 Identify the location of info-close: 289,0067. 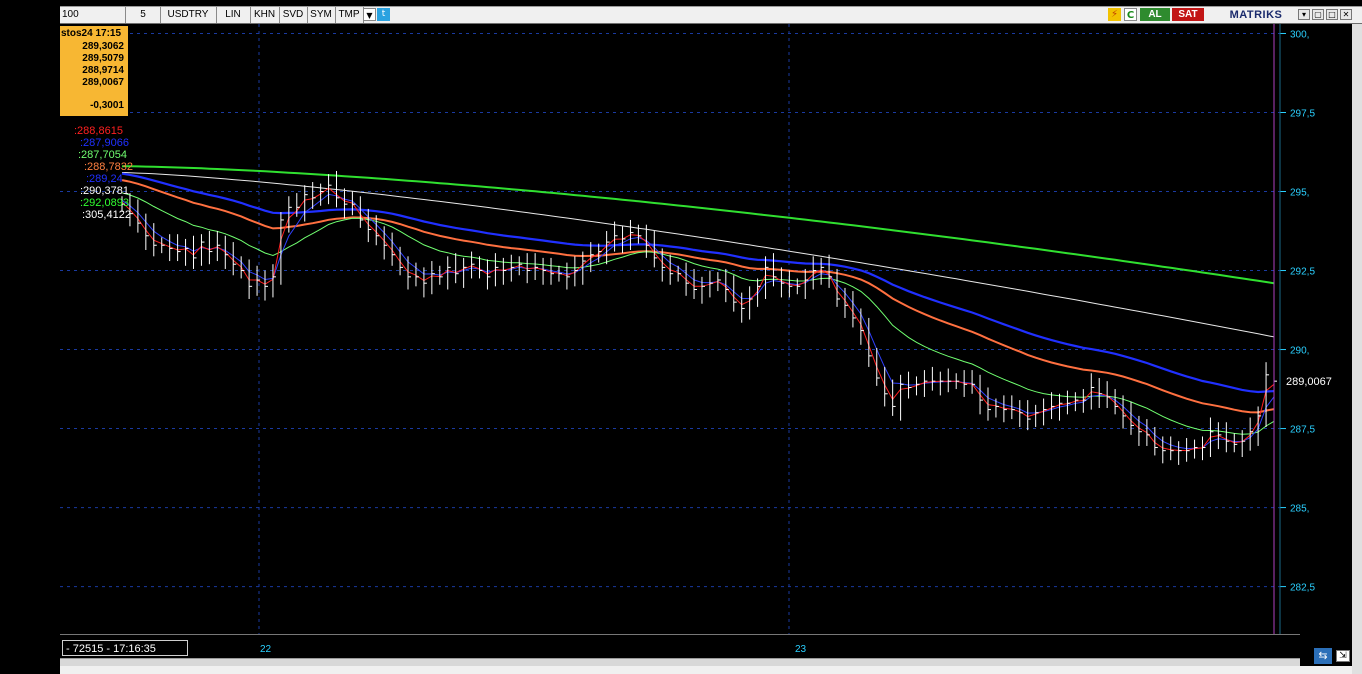
(103, 82).